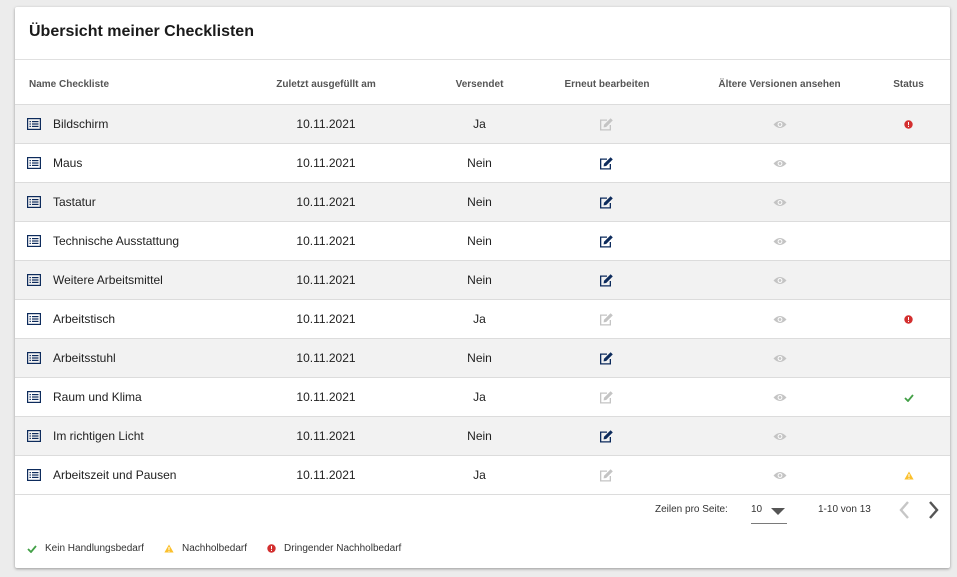 The height and width of the screenshot is (577, 957). Describe the element at coordinates (482, 202) in the screenshot. I see `table-row: Tastatur 10.11.2021 Nein` at that location.